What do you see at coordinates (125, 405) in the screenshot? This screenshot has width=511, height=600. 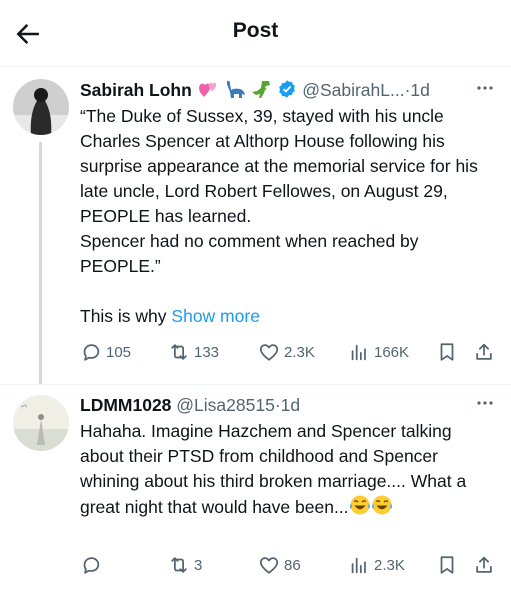 I see `display-name: LDMM1028` at bounding box center [125, 405].